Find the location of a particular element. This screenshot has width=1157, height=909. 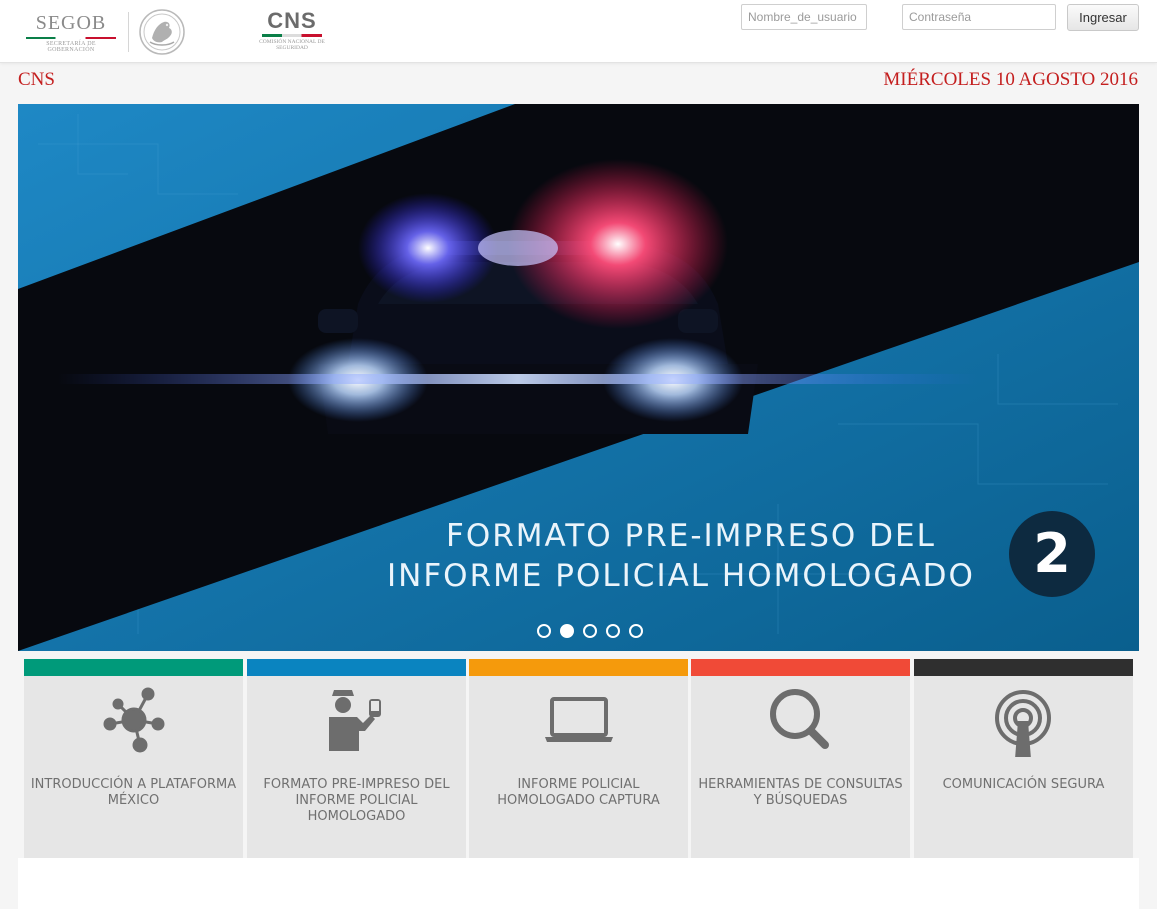

cns-logo-title: CNS is located at coordinates (292, 20).